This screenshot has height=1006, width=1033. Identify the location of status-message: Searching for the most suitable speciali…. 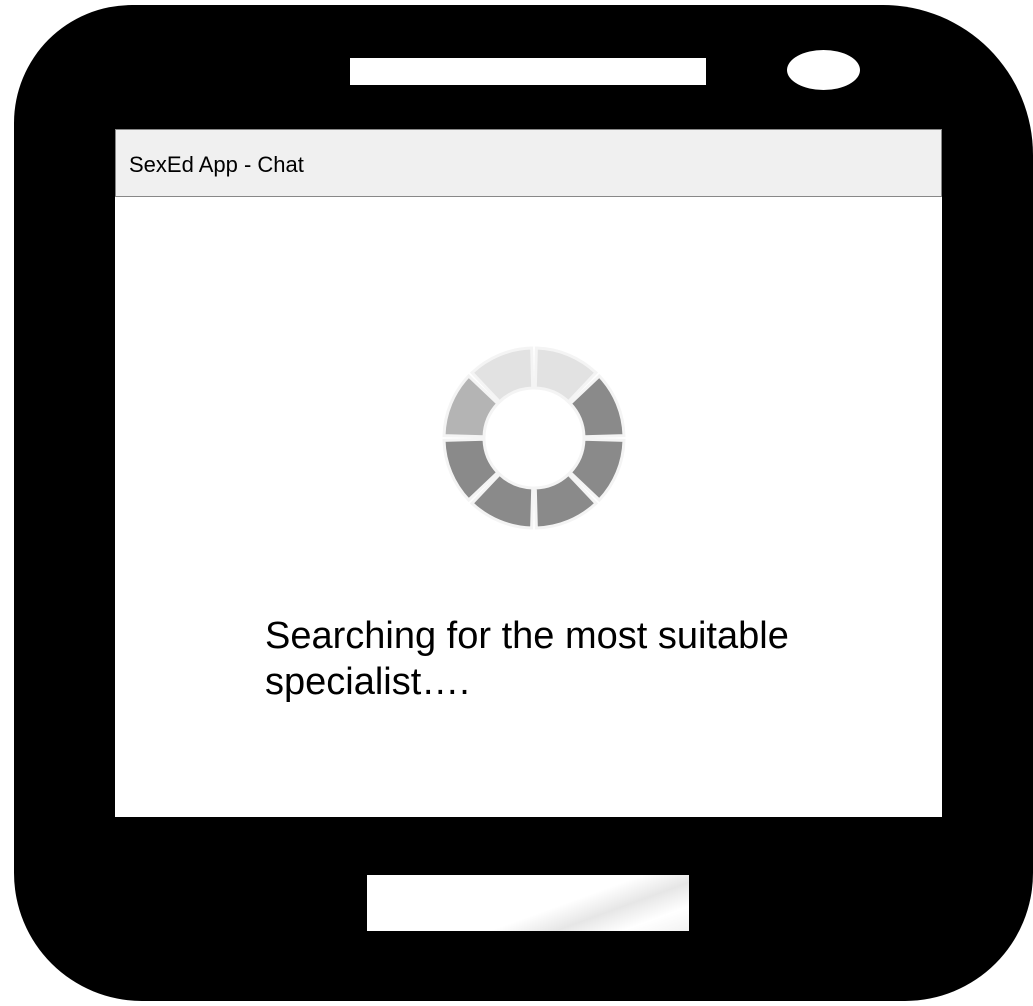
(527, 659).